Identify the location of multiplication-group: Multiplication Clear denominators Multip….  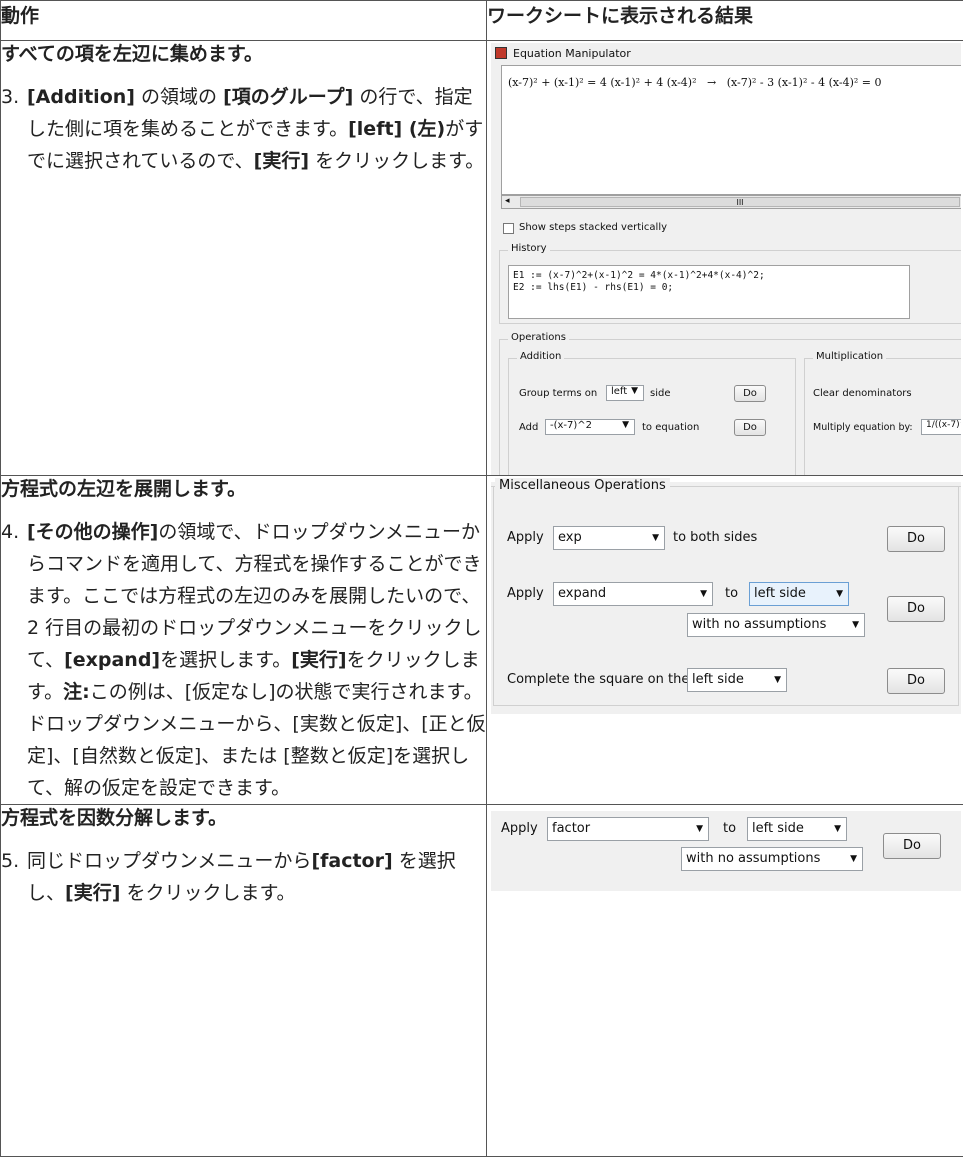
(882, 416).